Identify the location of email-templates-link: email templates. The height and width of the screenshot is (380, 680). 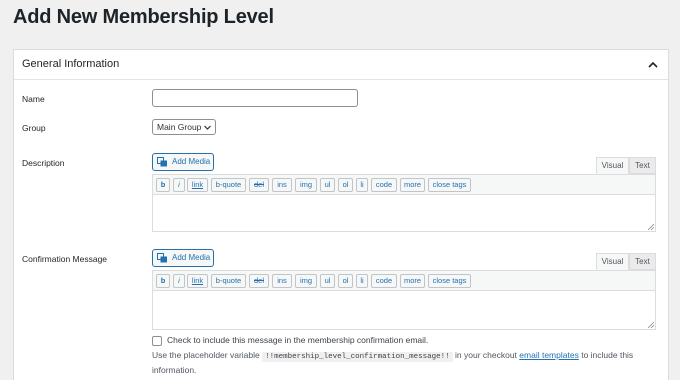
(549, 355).